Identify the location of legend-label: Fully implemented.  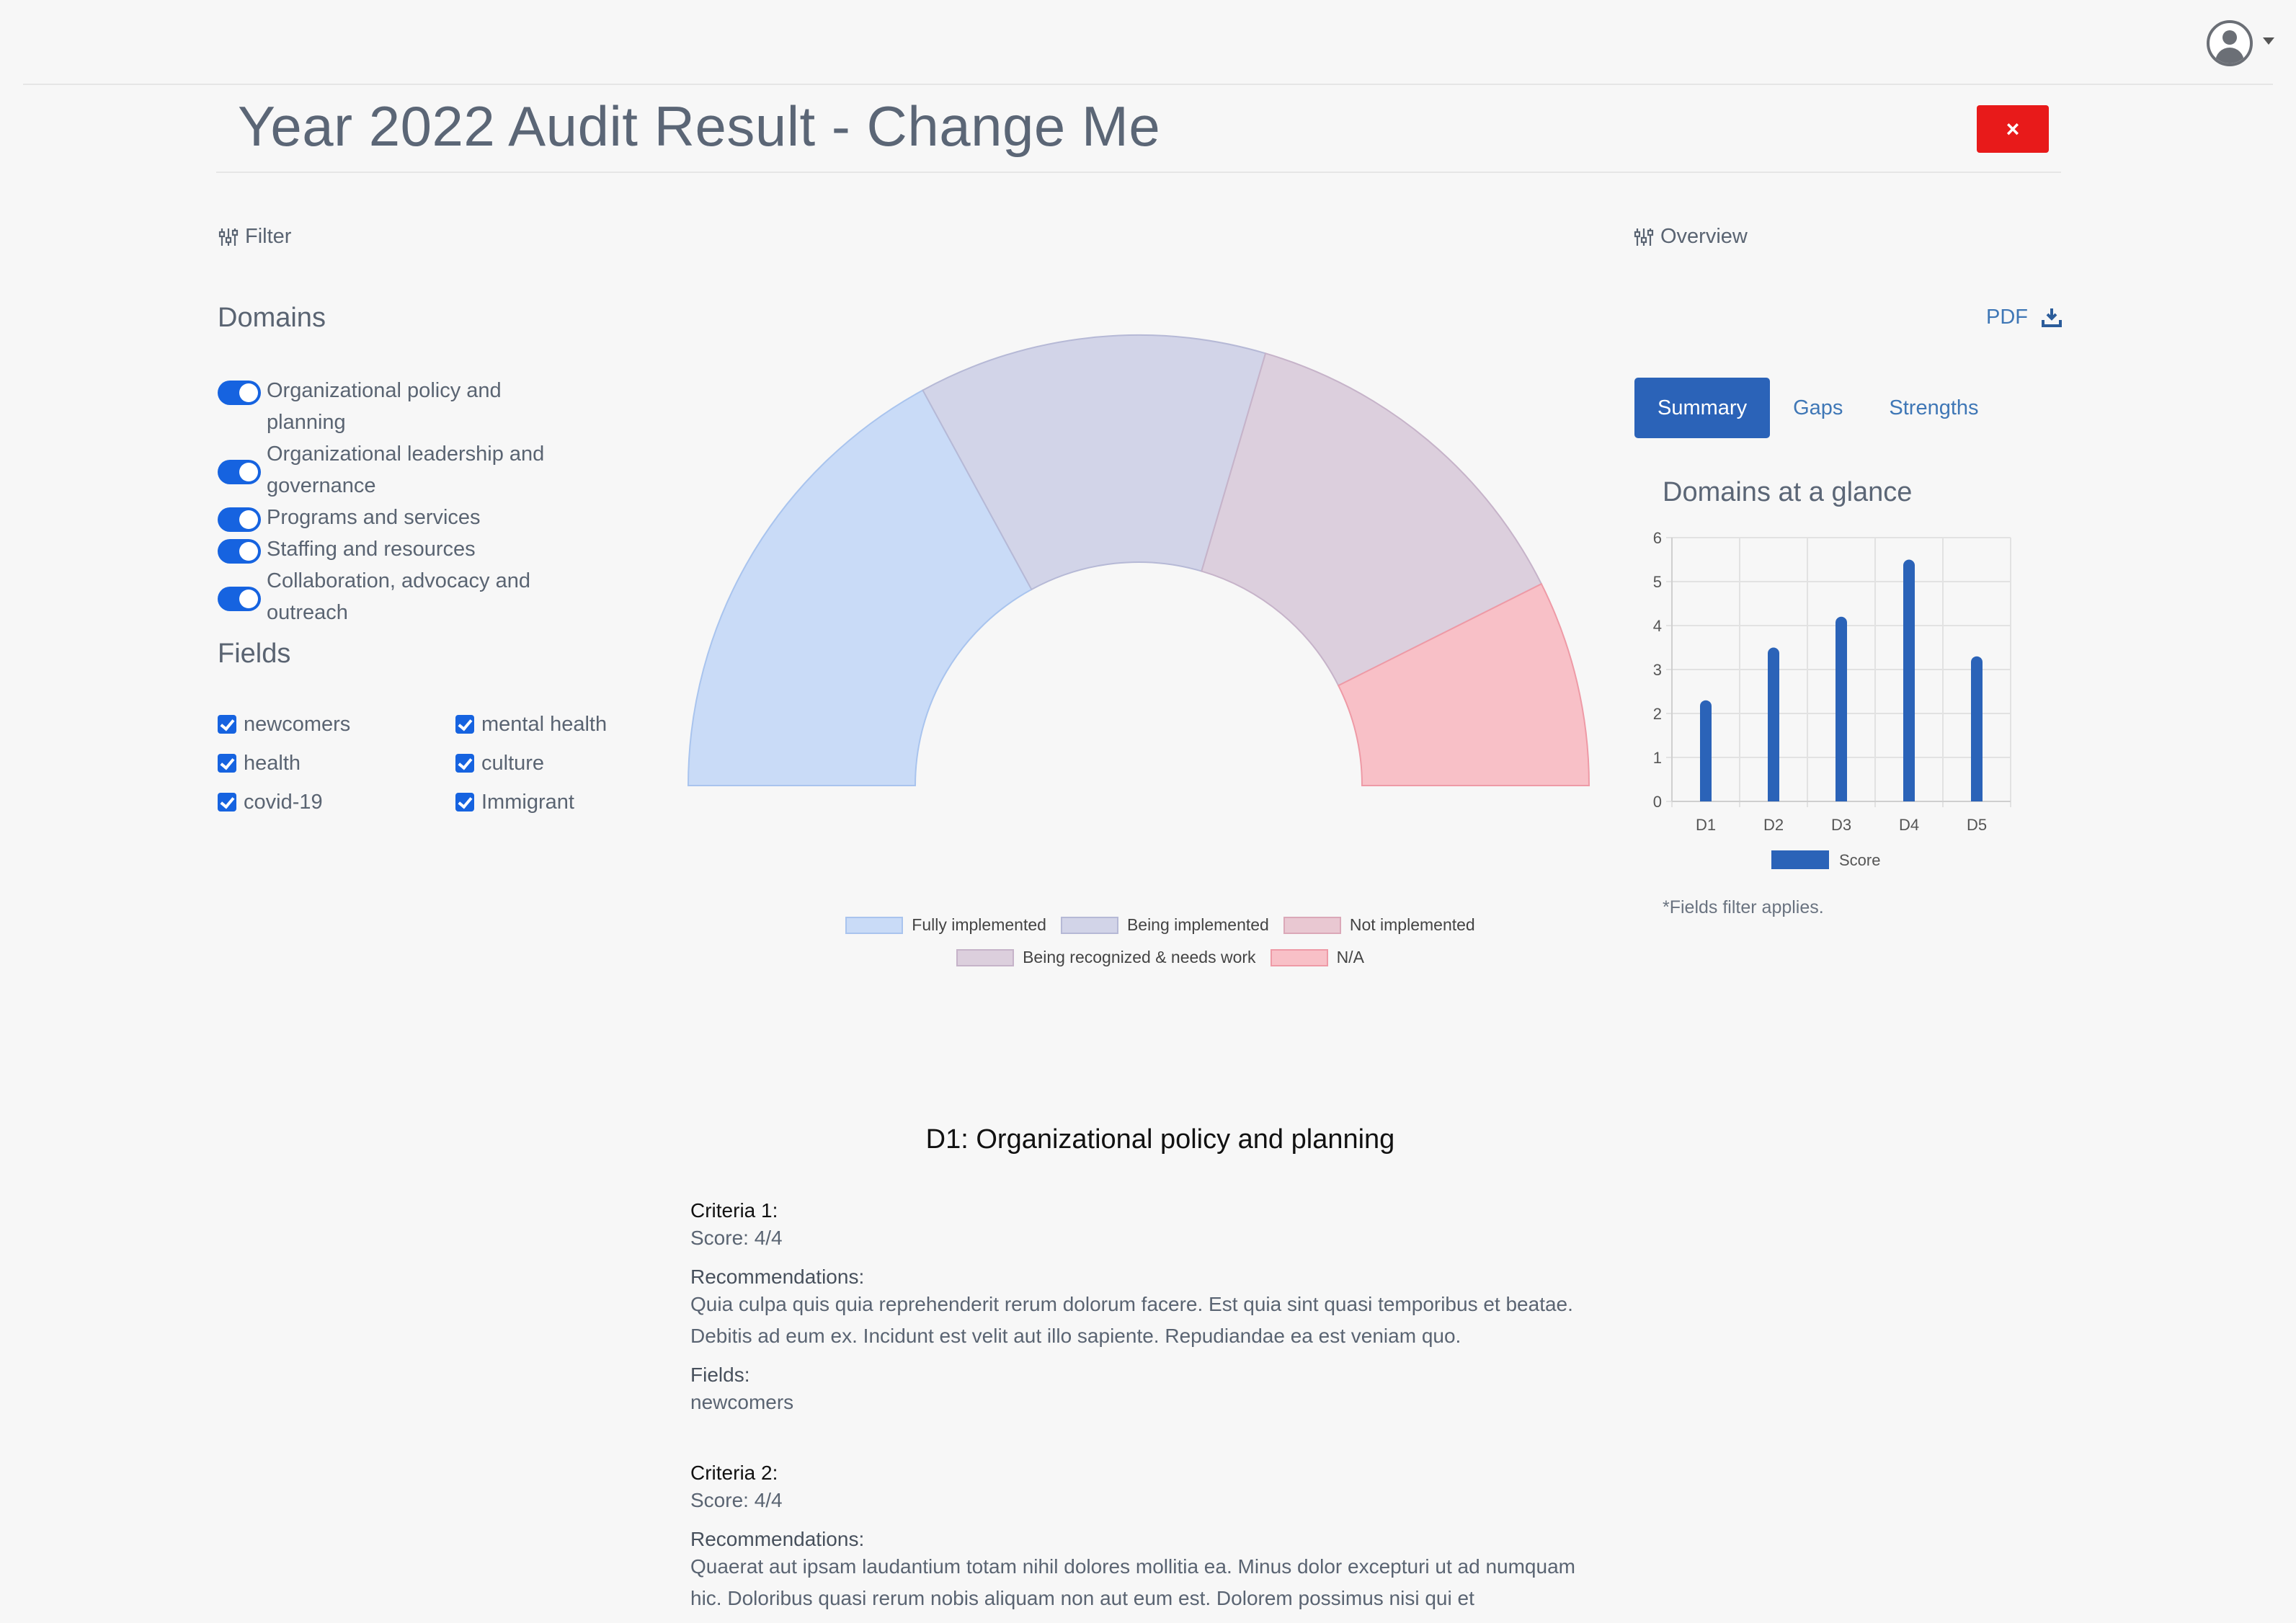
(979, 924).